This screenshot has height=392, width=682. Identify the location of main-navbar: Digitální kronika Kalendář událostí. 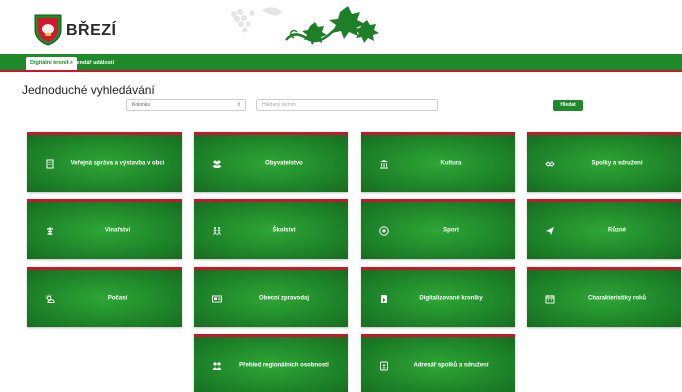
(341, 63).